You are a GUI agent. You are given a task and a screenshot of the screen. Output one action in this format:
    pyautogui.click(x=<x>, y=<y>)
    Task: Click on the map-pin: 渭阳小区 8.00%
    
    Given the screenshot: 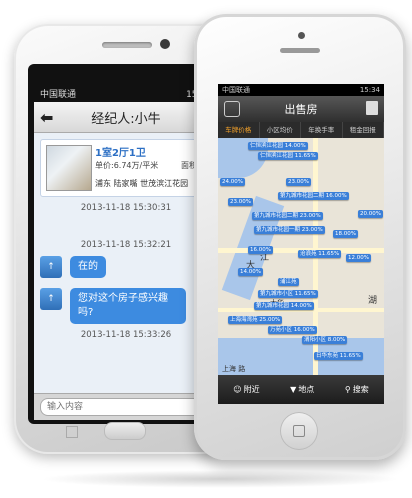 What is the action you would take?
    pyautogui.click(x=325, y=340)
    